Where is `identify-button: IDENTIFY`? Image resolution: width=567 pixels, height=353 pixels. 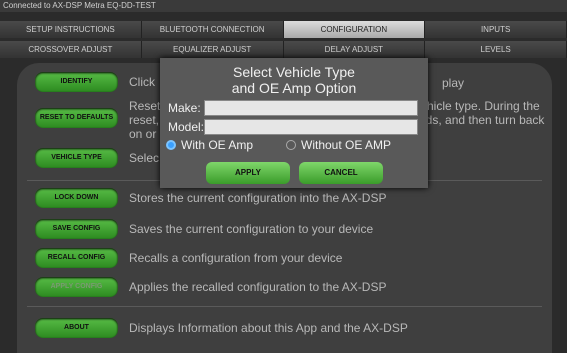
identify-button: IDENTIFY is located at coordinates (76, 82).